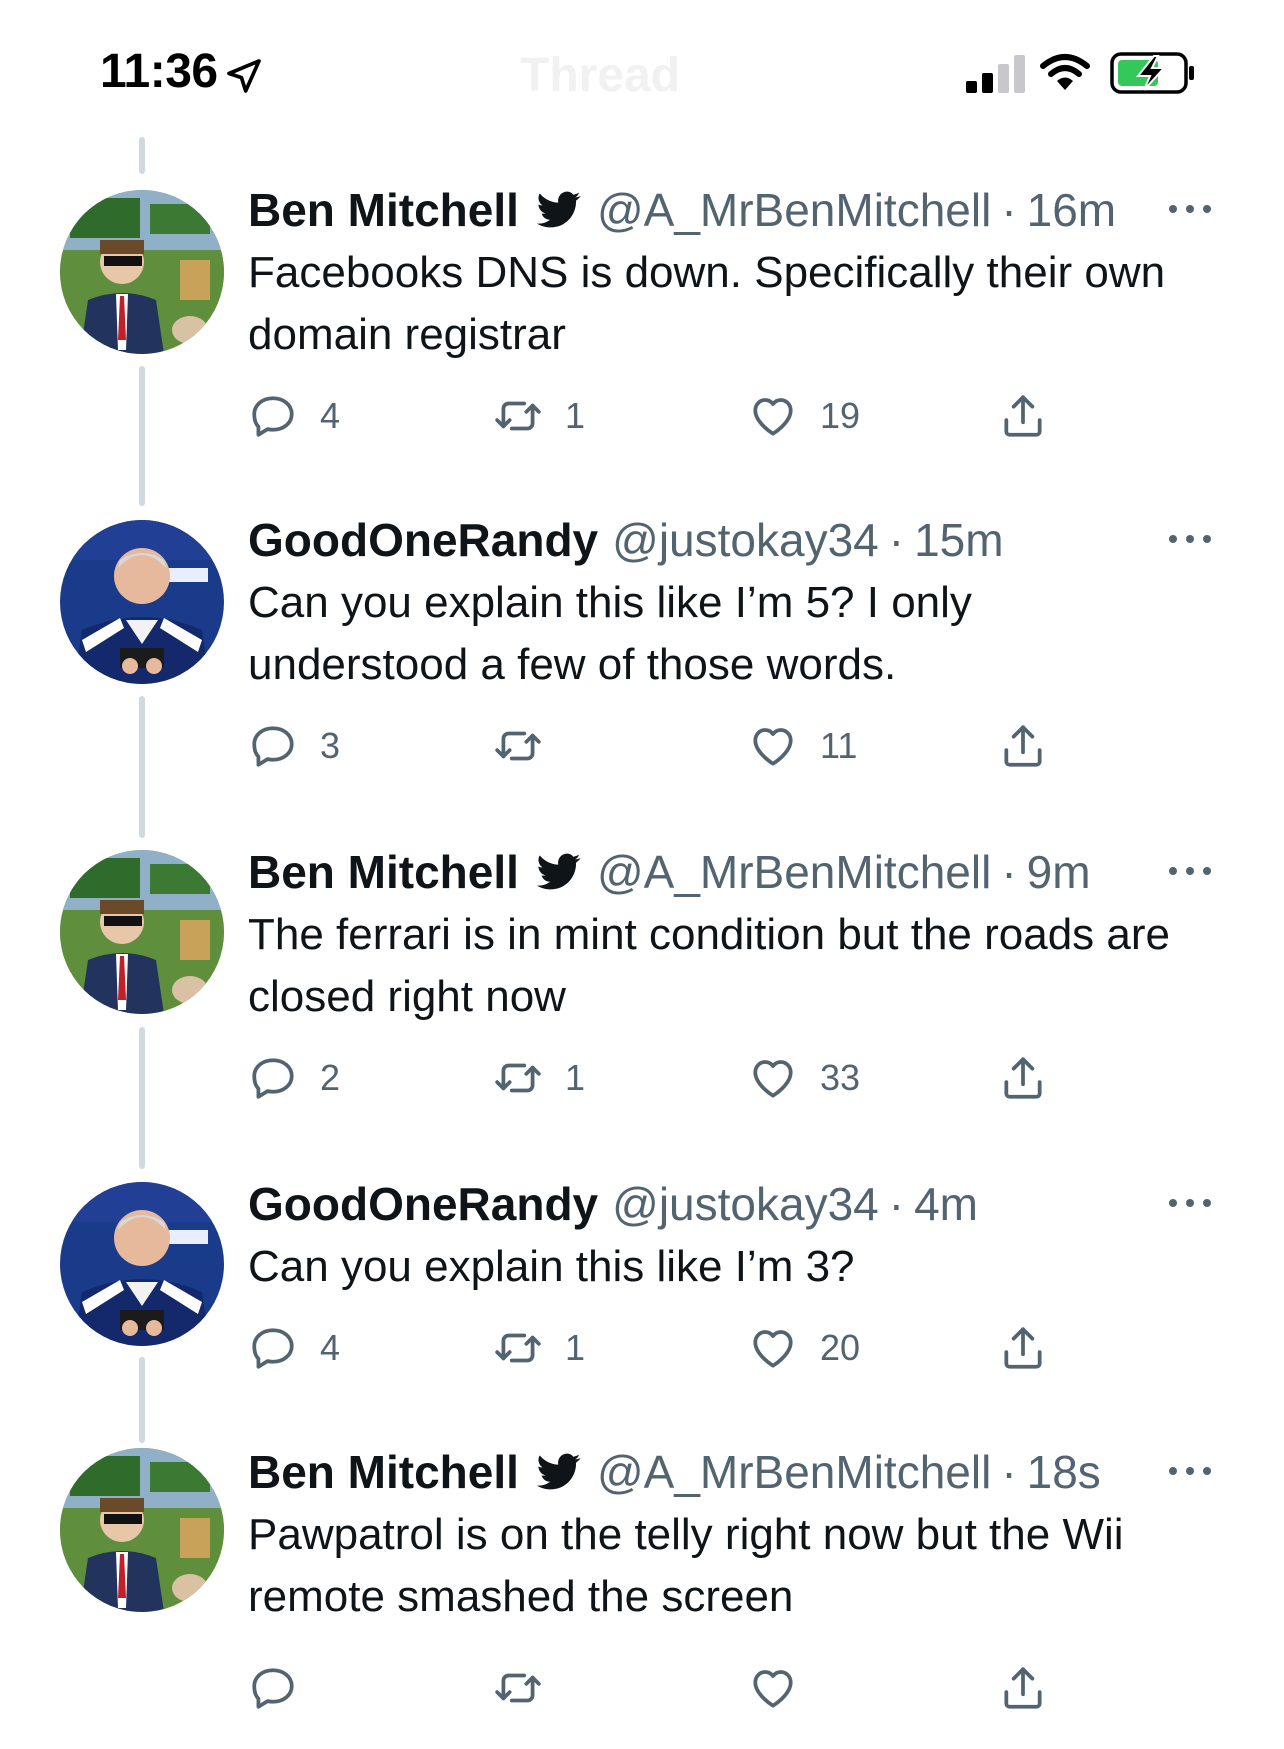 This screenshot has width=1284, height=1749. Describe the element at coordinates (159, 71) in the screenshot. I see `status-time: 11:36` at that location.